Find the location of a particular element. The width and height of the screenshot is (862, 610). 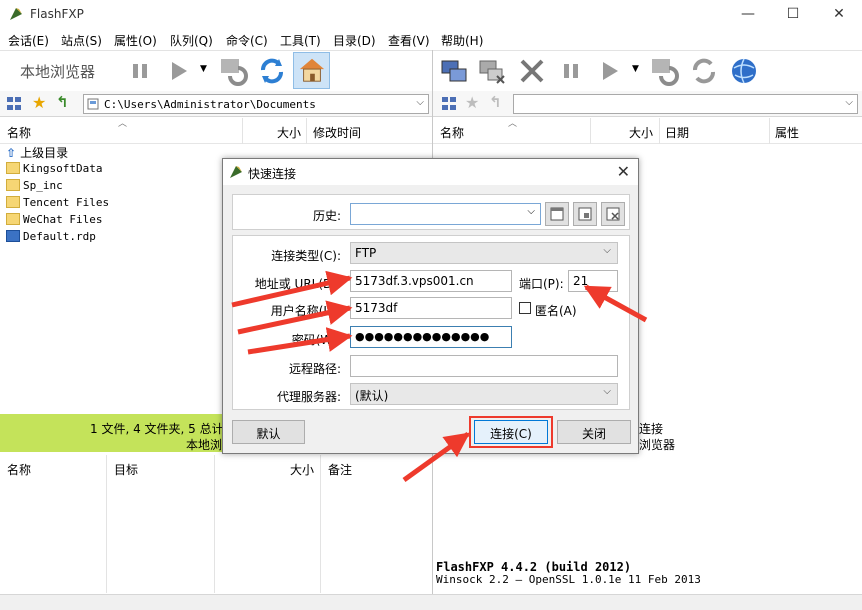

minimize-button: — is located at coordinates (748, 15).